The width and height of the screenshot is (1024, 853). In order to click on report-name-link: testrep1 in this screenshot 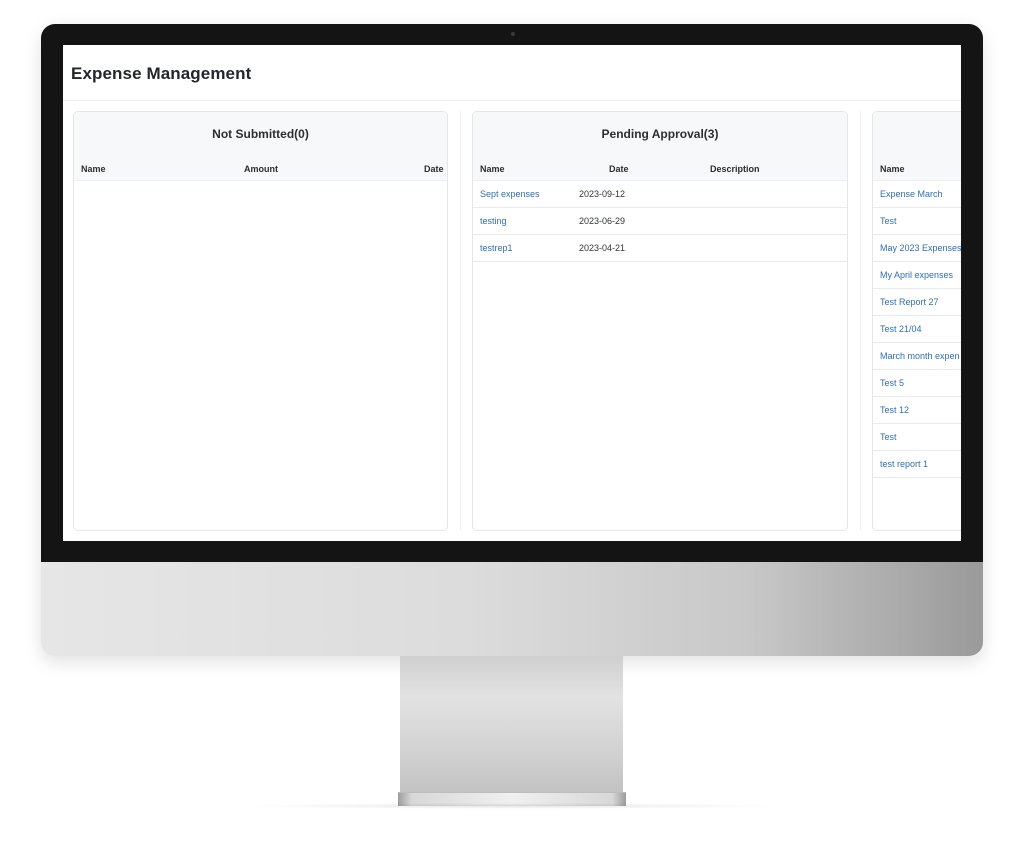, I will do `click(496, 248)`.